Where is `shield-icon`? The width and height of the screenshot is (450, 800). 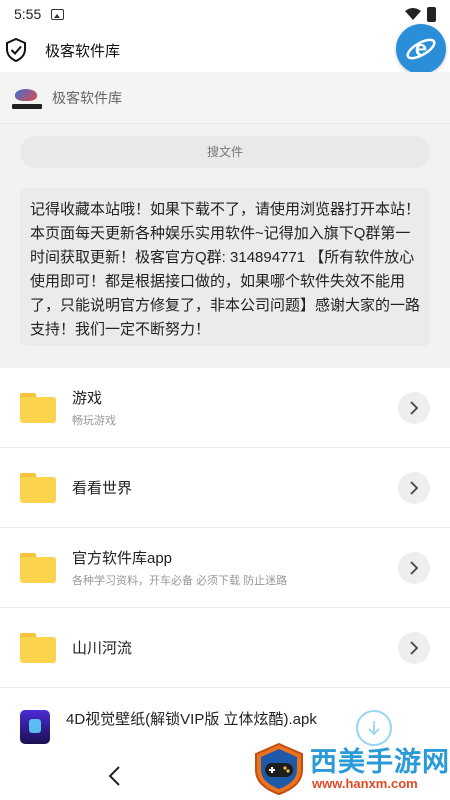
shield-icon is located at coordinates (16, 50).